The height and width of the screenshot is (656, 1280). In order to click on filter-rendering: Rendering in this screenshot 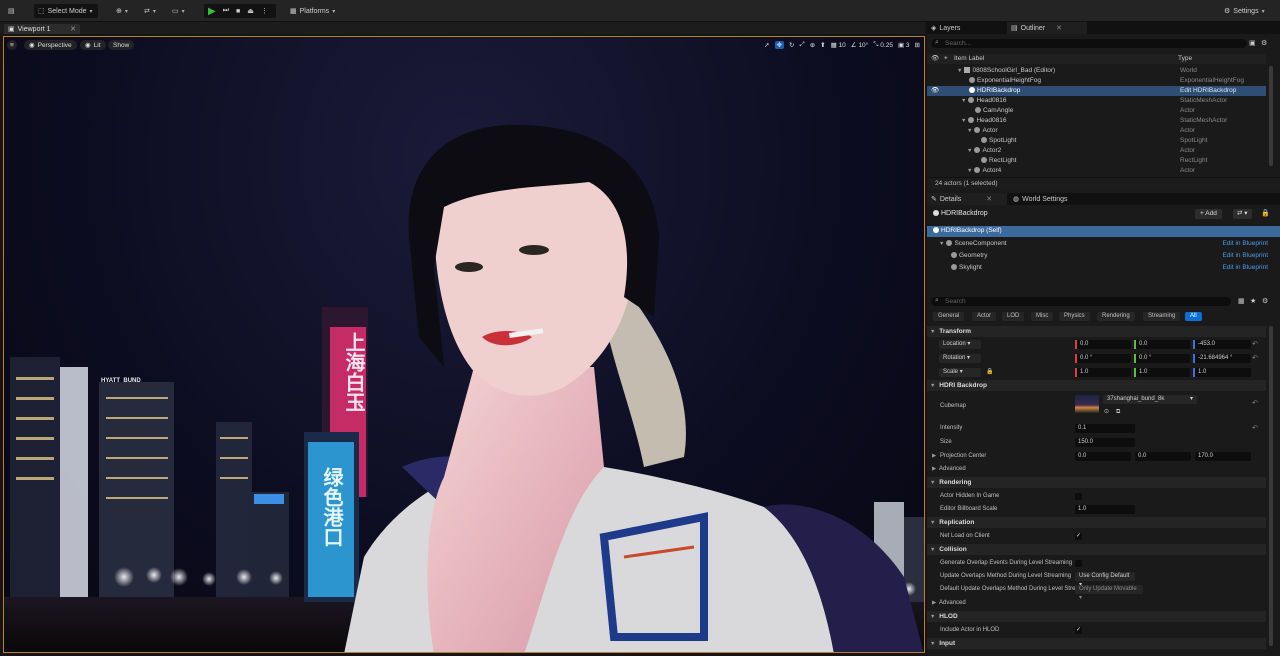, I will do `click(1116, 316)`.